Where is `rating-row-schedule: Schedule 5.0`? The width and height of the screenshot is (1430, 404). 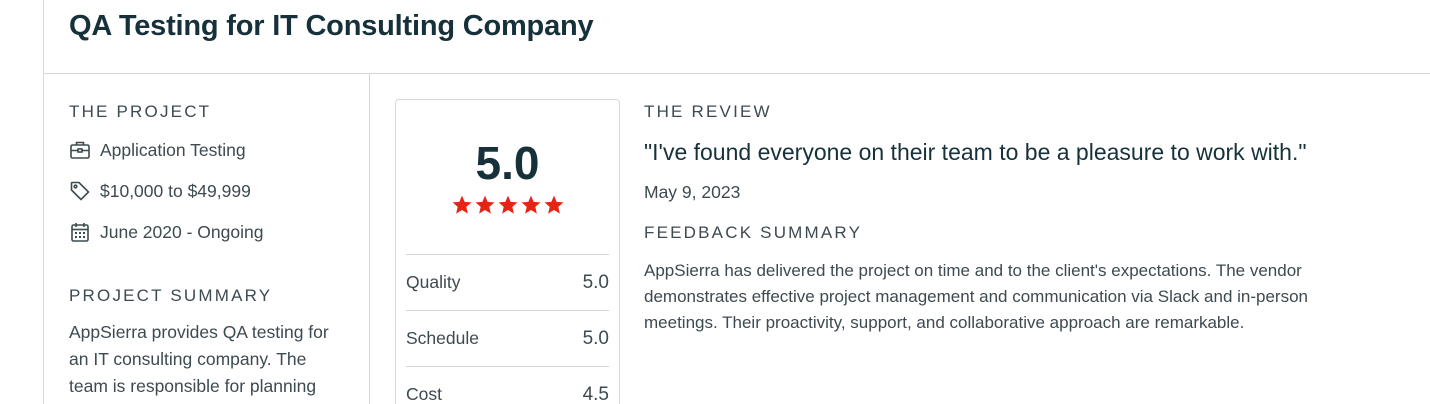
rating-row-schedule: Schedule 5.0 is located at coordinates (507, 338).